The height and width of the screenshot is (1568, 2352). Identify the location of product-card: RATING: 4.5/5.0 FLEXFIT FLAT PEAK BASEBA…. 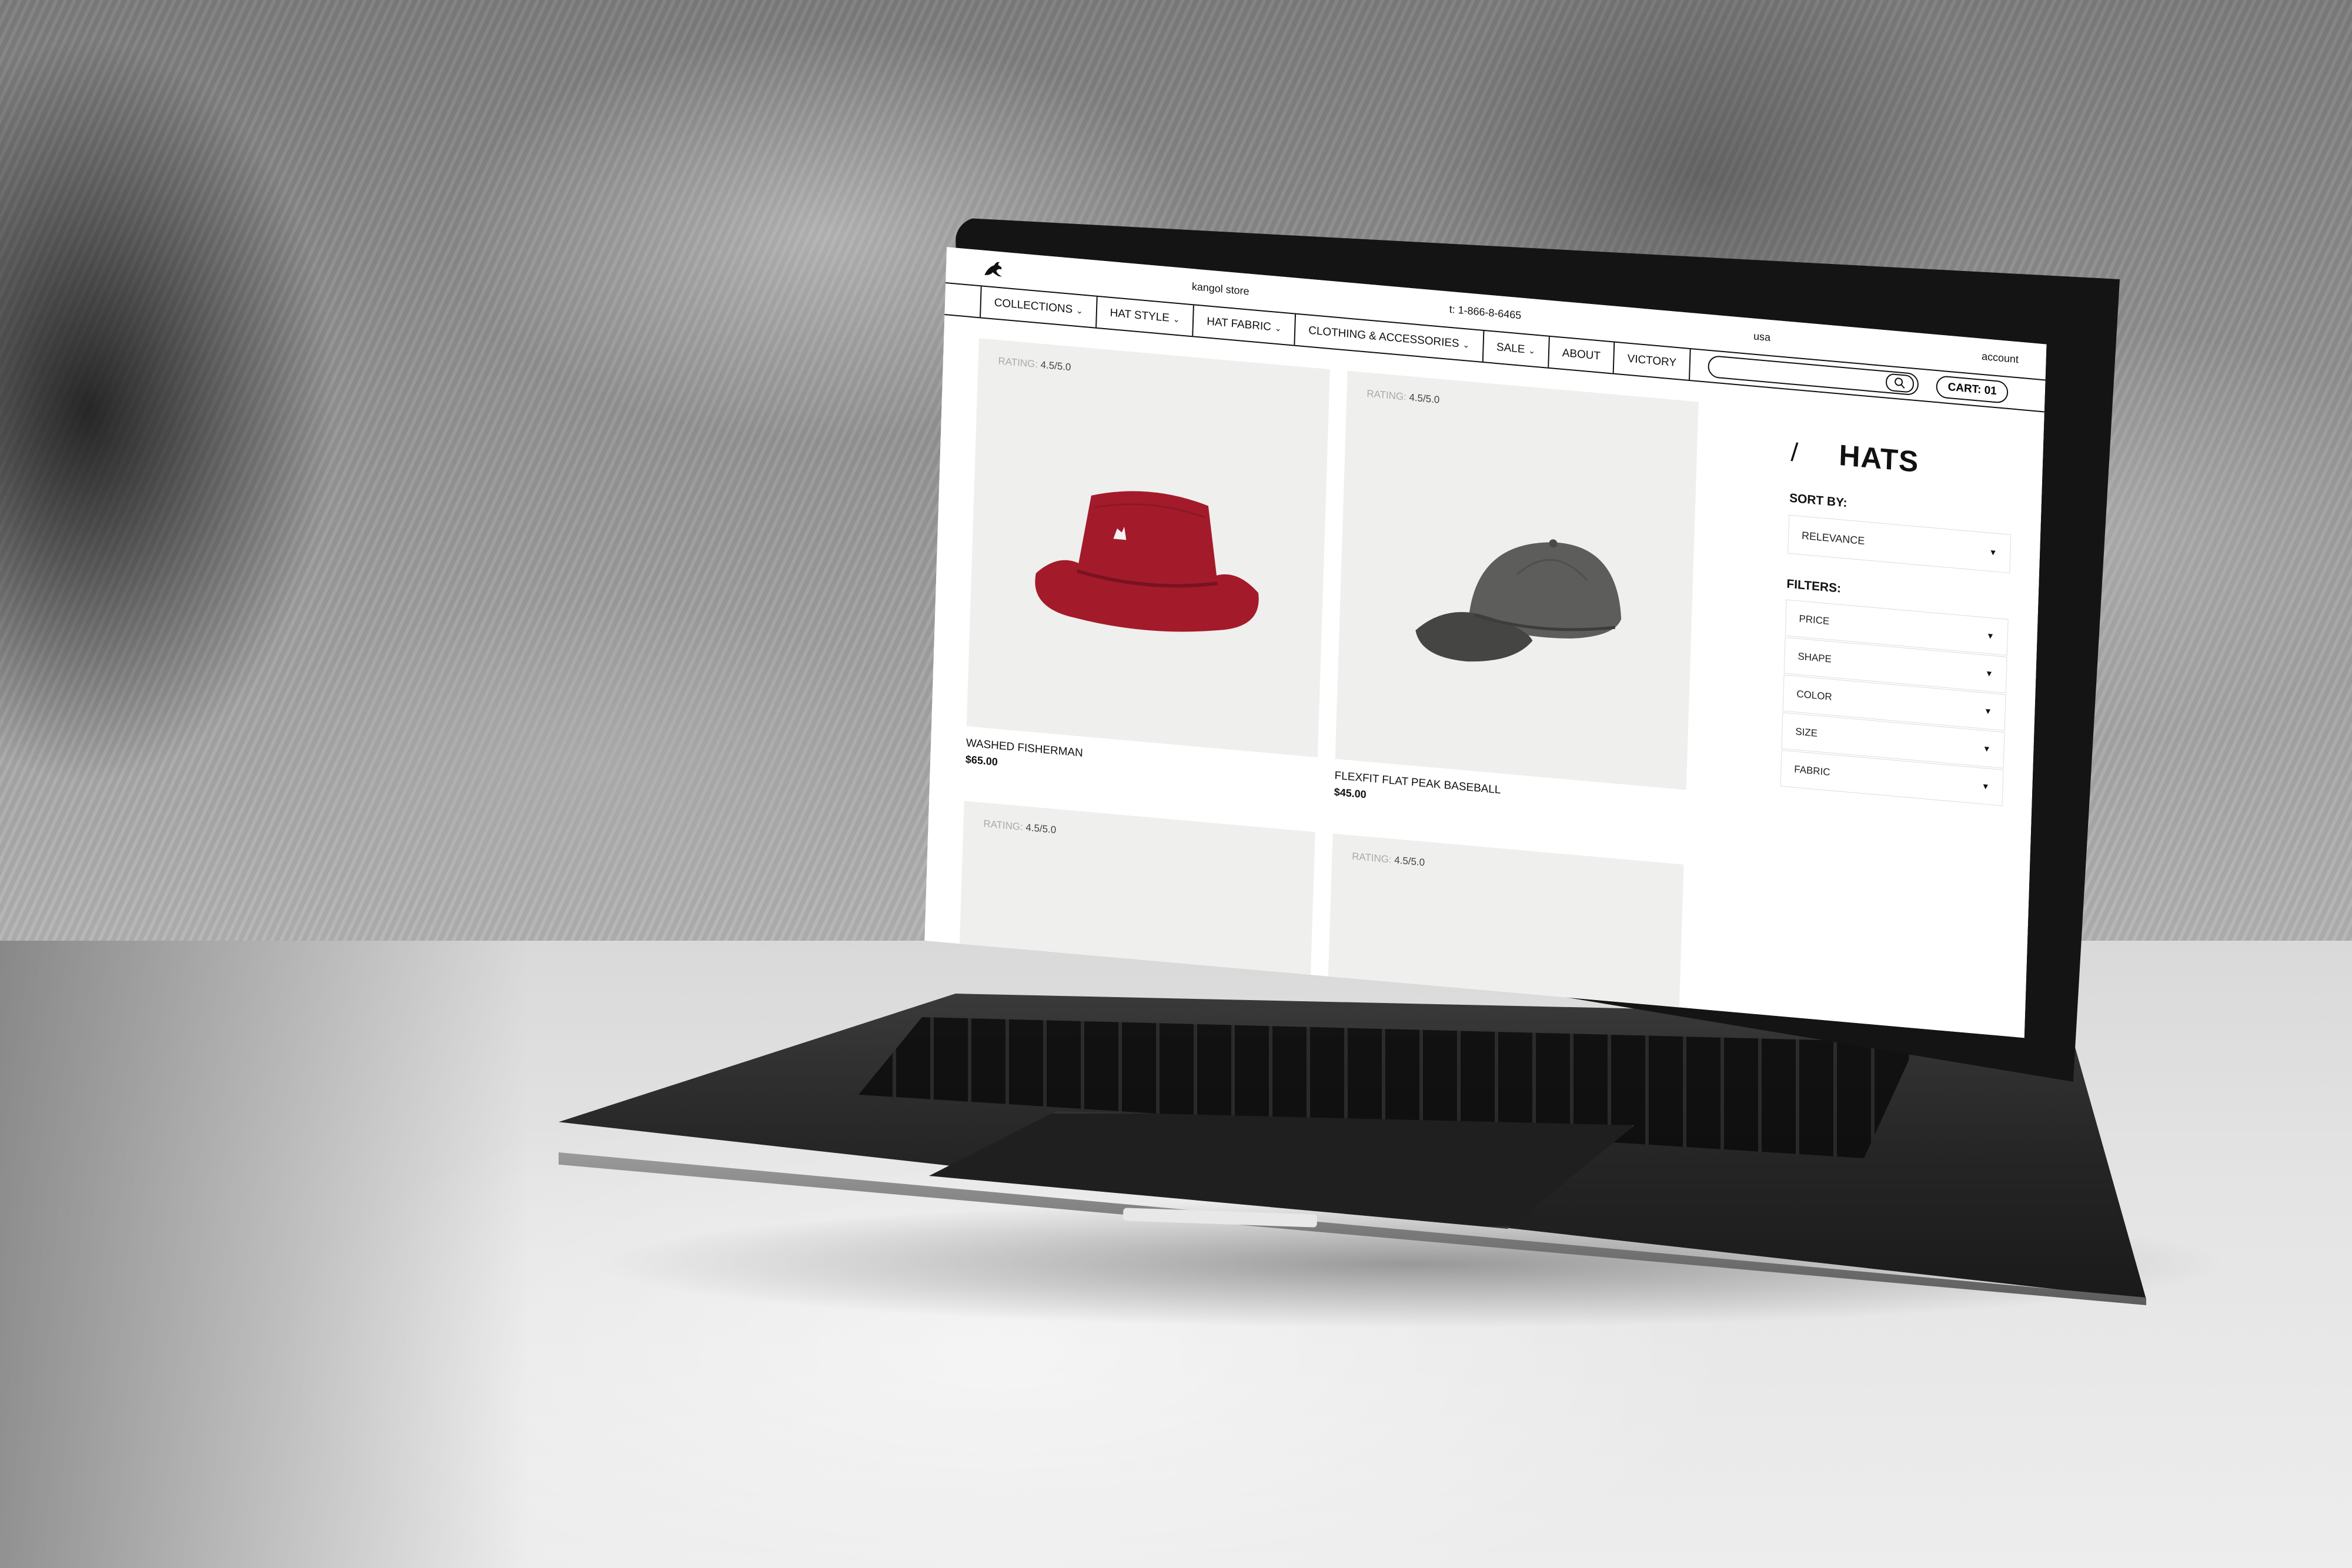
(1516, 600).